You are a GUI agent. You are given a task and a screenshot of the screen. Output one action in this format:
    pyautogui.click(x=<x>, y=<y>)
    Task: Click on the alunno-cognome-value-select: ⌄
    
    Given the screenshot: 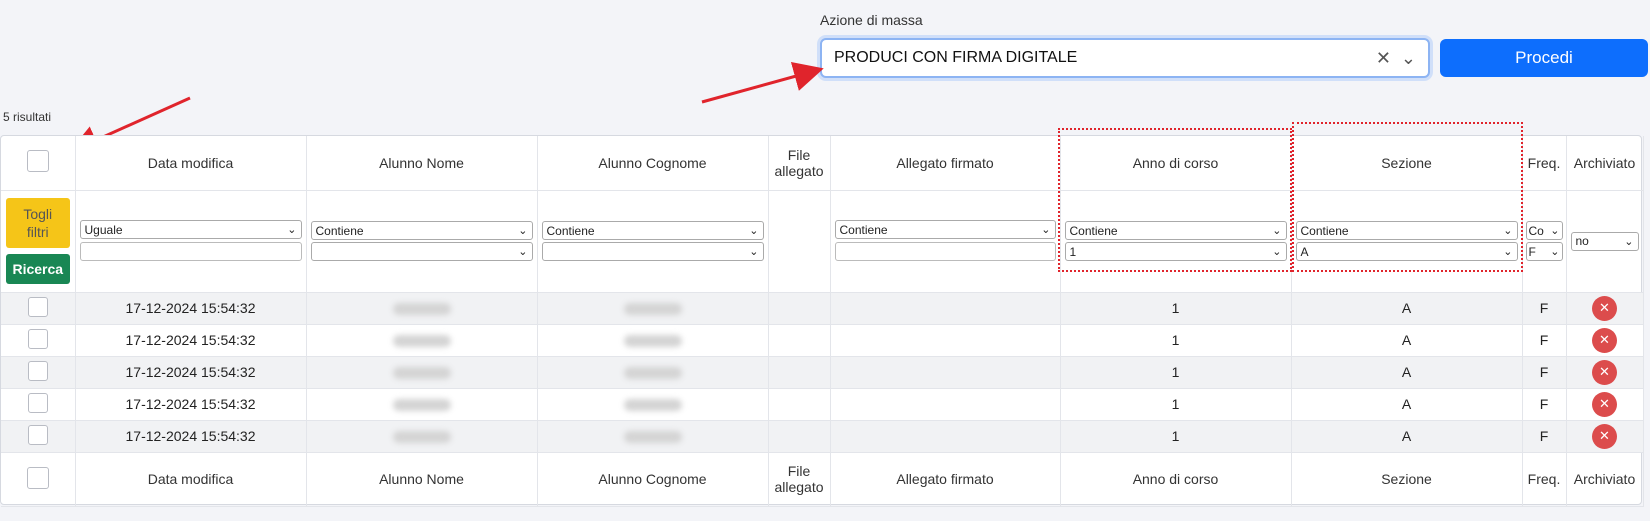 What is the action you would take?
    pyautogui.click(x=652, y=251)
    